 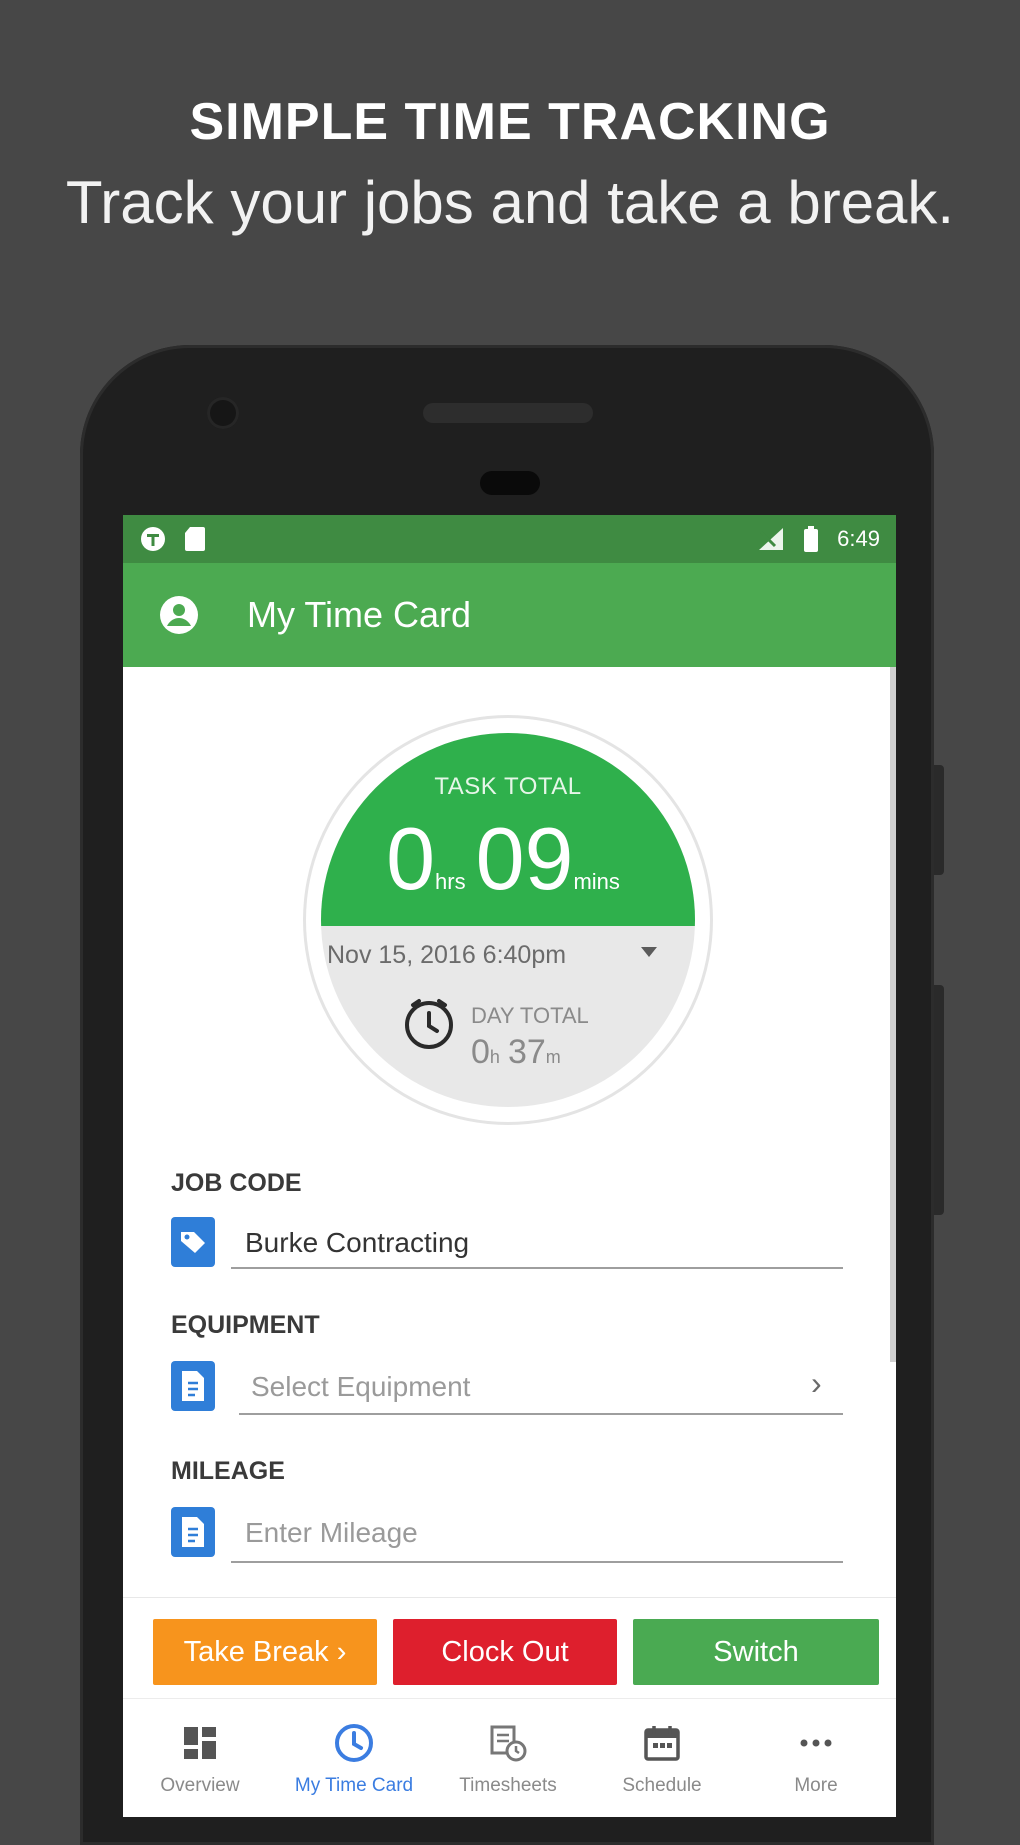 What do you see at coordinates (359, 614) in the screenshot?
I see `page-title: My Time Card` at bounding box center [359, 614].